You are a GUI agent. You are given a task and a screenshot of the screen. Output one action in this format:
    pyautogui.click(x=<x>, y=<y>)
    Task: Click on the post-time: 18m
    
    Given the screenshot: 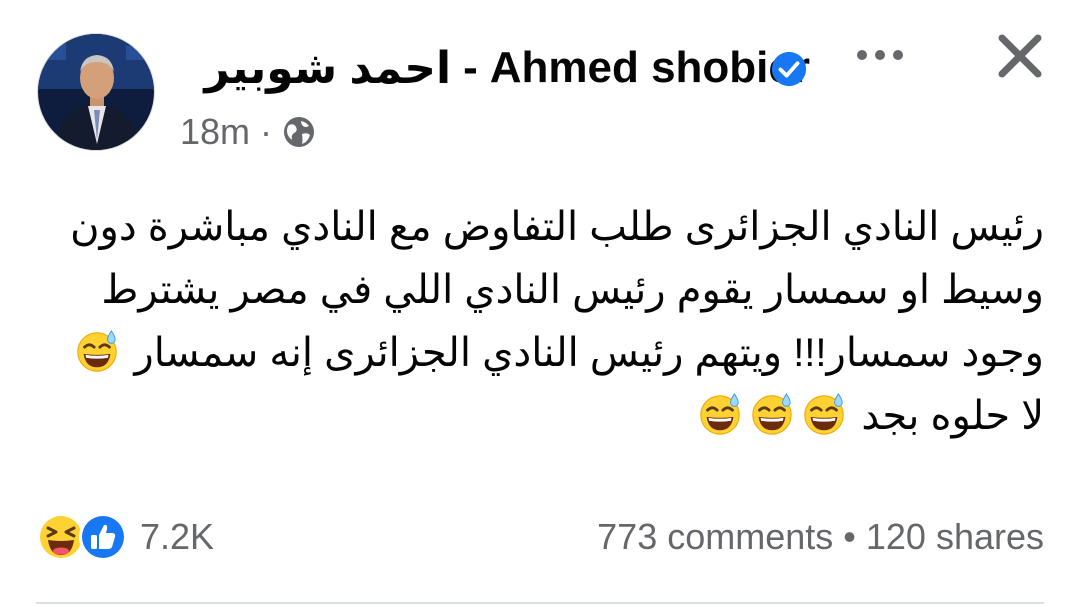 What is the action you would take?
    pyautogui.click(x=215, y=132)
    